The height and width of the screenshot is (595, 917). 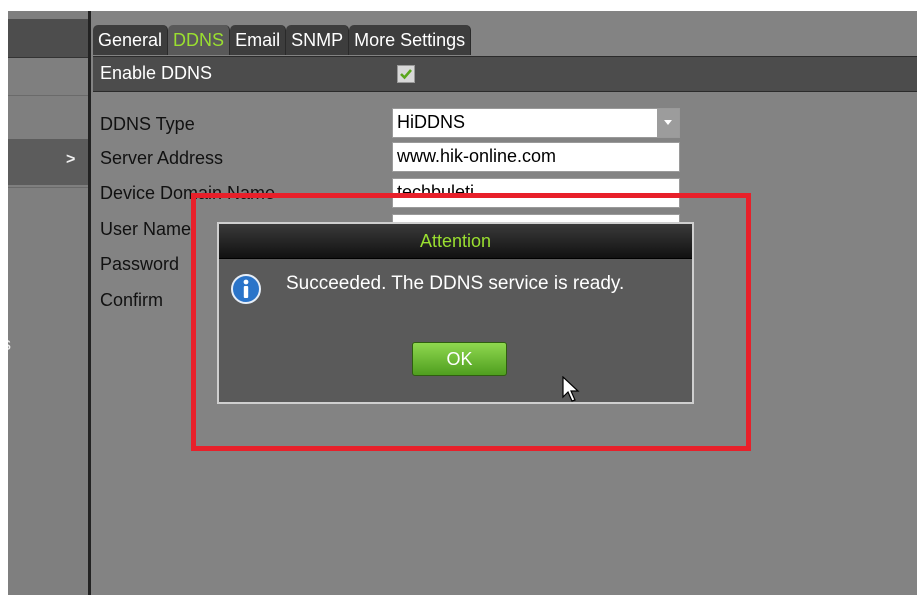 I want to click on chevron-right-icon: >, so click(x=71, y=159).